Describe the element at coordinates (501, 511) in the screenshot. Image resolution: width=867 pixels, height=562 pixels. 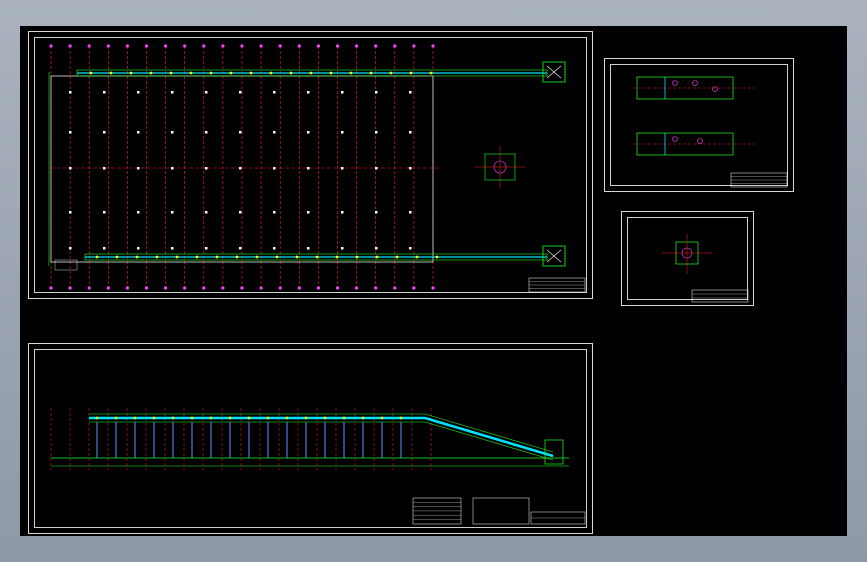
I see `notes-table` at that location.